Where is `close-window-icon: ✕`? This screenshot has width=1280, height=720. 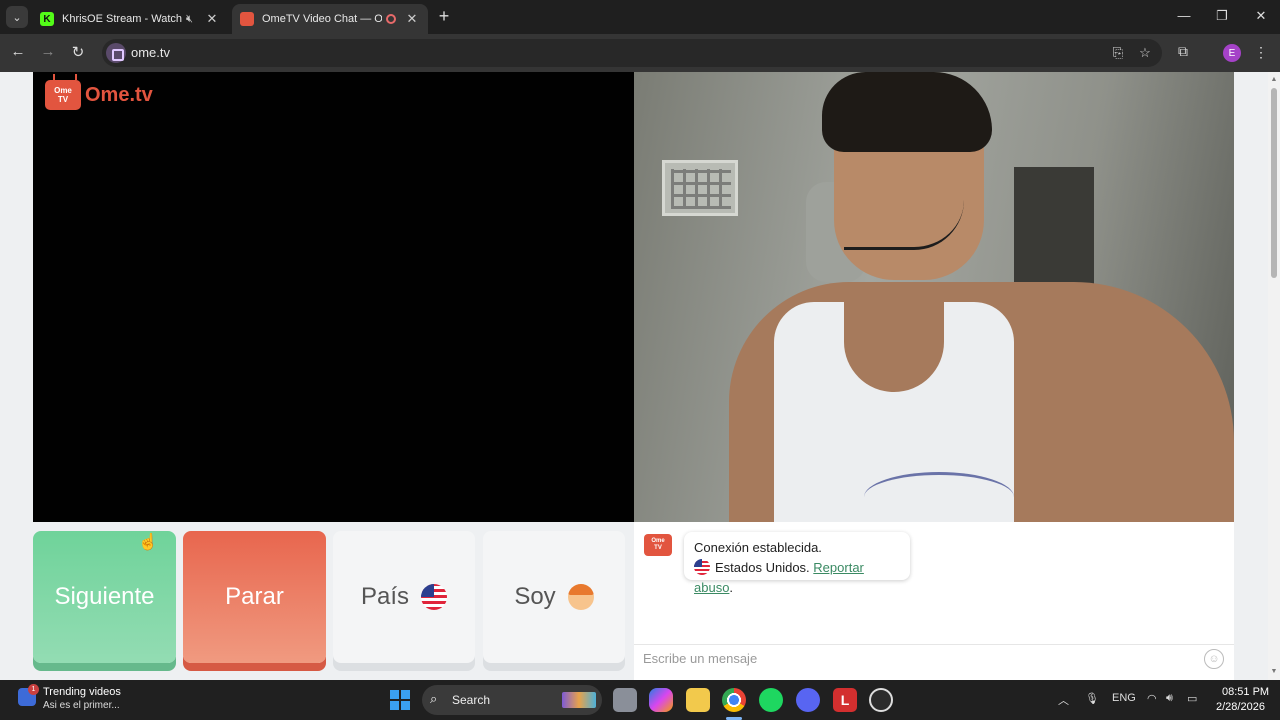
close-window-icon: ✕ is located at coordinates (1261, 16).